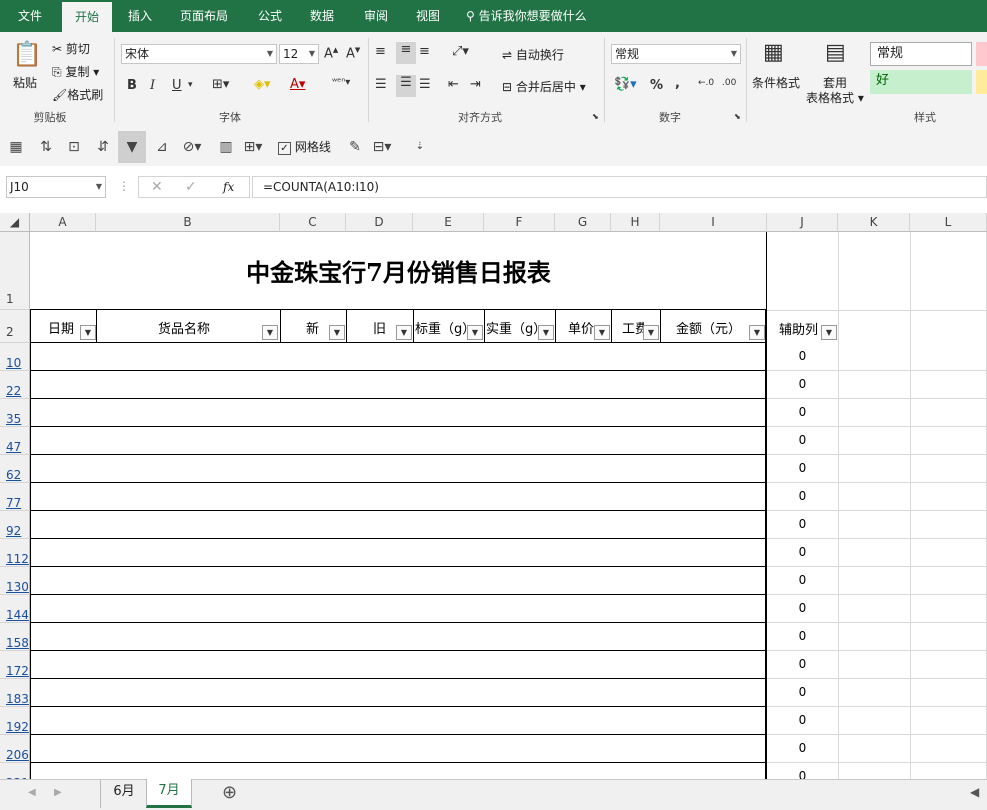 The height and width of the screenshot is (810, 987). Describe the element at coordinates (74, 147) in the screenshot. I see `freeze-icon: ⊡` at that location.